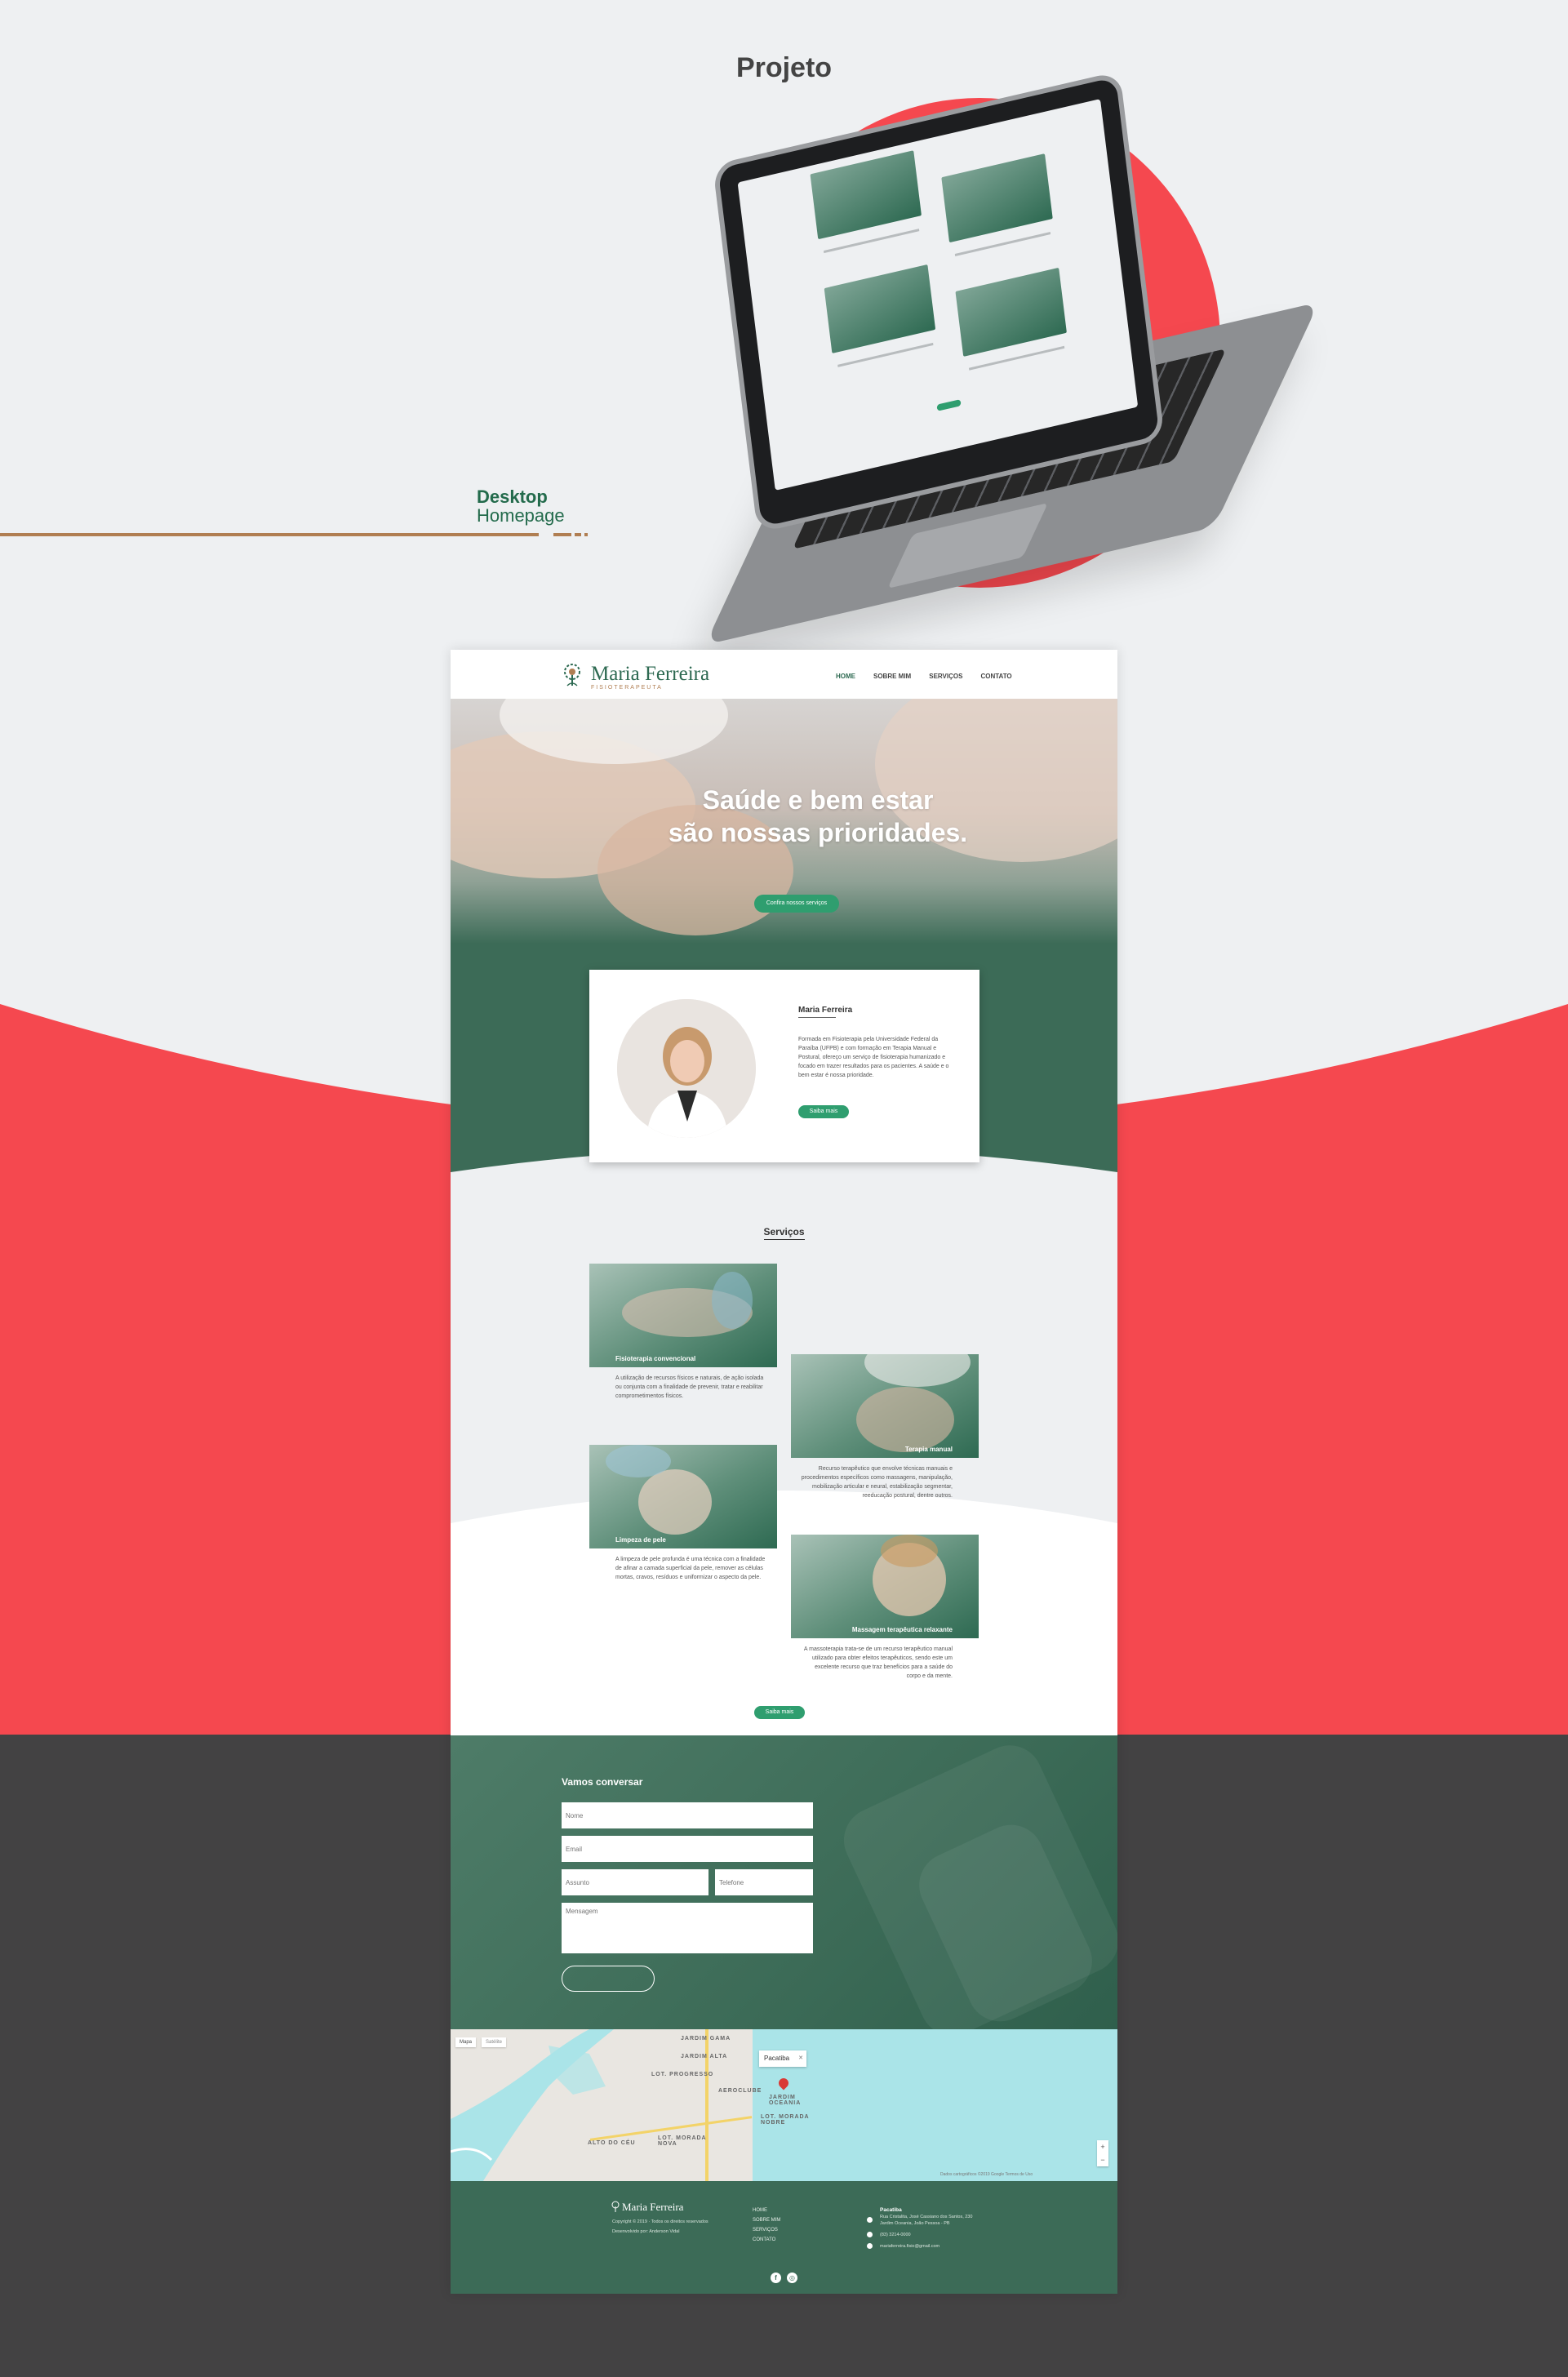  Describe the element at coordinates (704, 2056) in the screenshot. I see `map-label: JARDIM ALTA` at that location.